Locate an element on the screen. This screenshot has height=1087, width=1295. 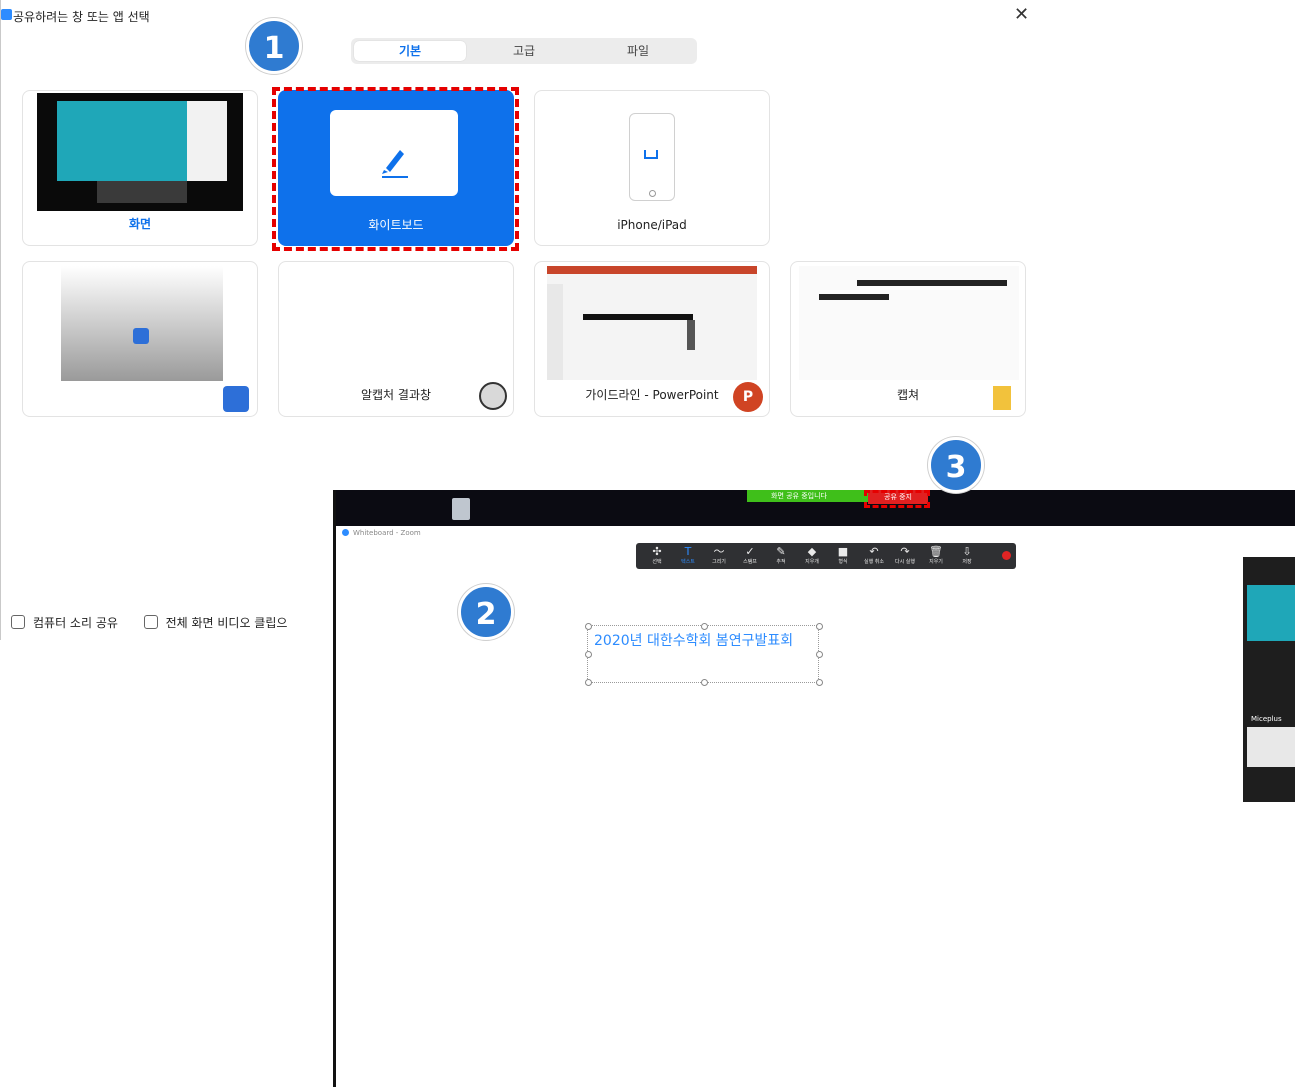
undo-icon: ↶ is located at coordinates (874, 551).